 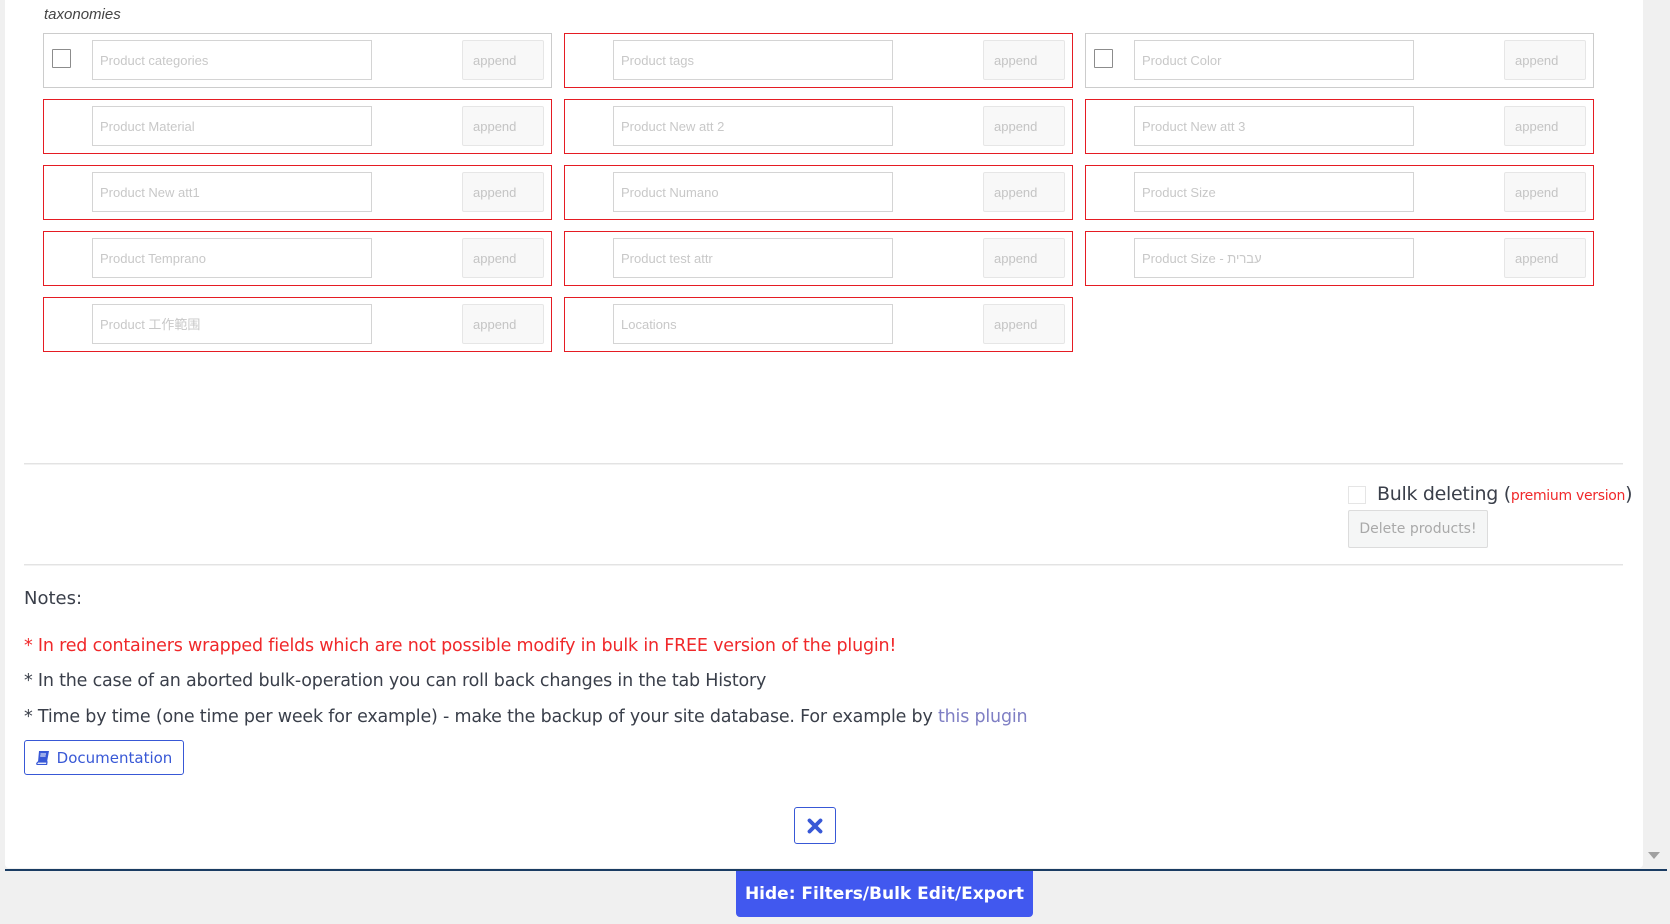 I want to click on bulk-deleting-checkbox, so click(x=1357, y=495).